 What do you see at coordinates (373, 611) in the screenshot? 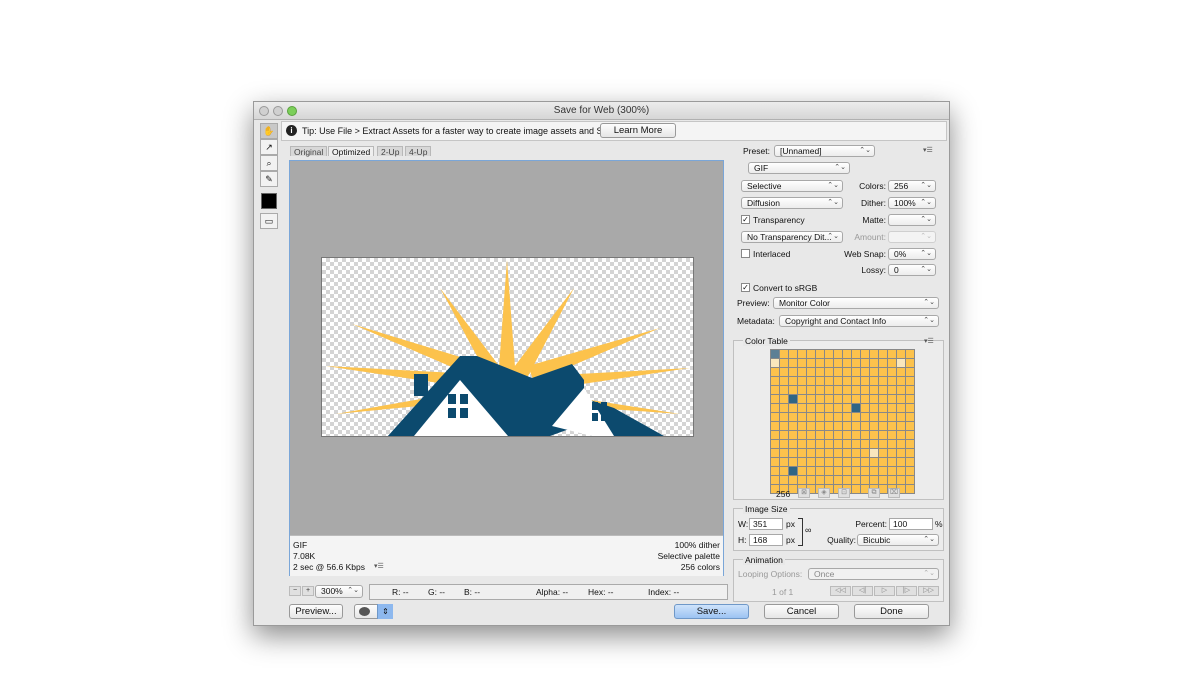
I see `preview-in-browser-select: ⇕` at bounding box center [373, 611].